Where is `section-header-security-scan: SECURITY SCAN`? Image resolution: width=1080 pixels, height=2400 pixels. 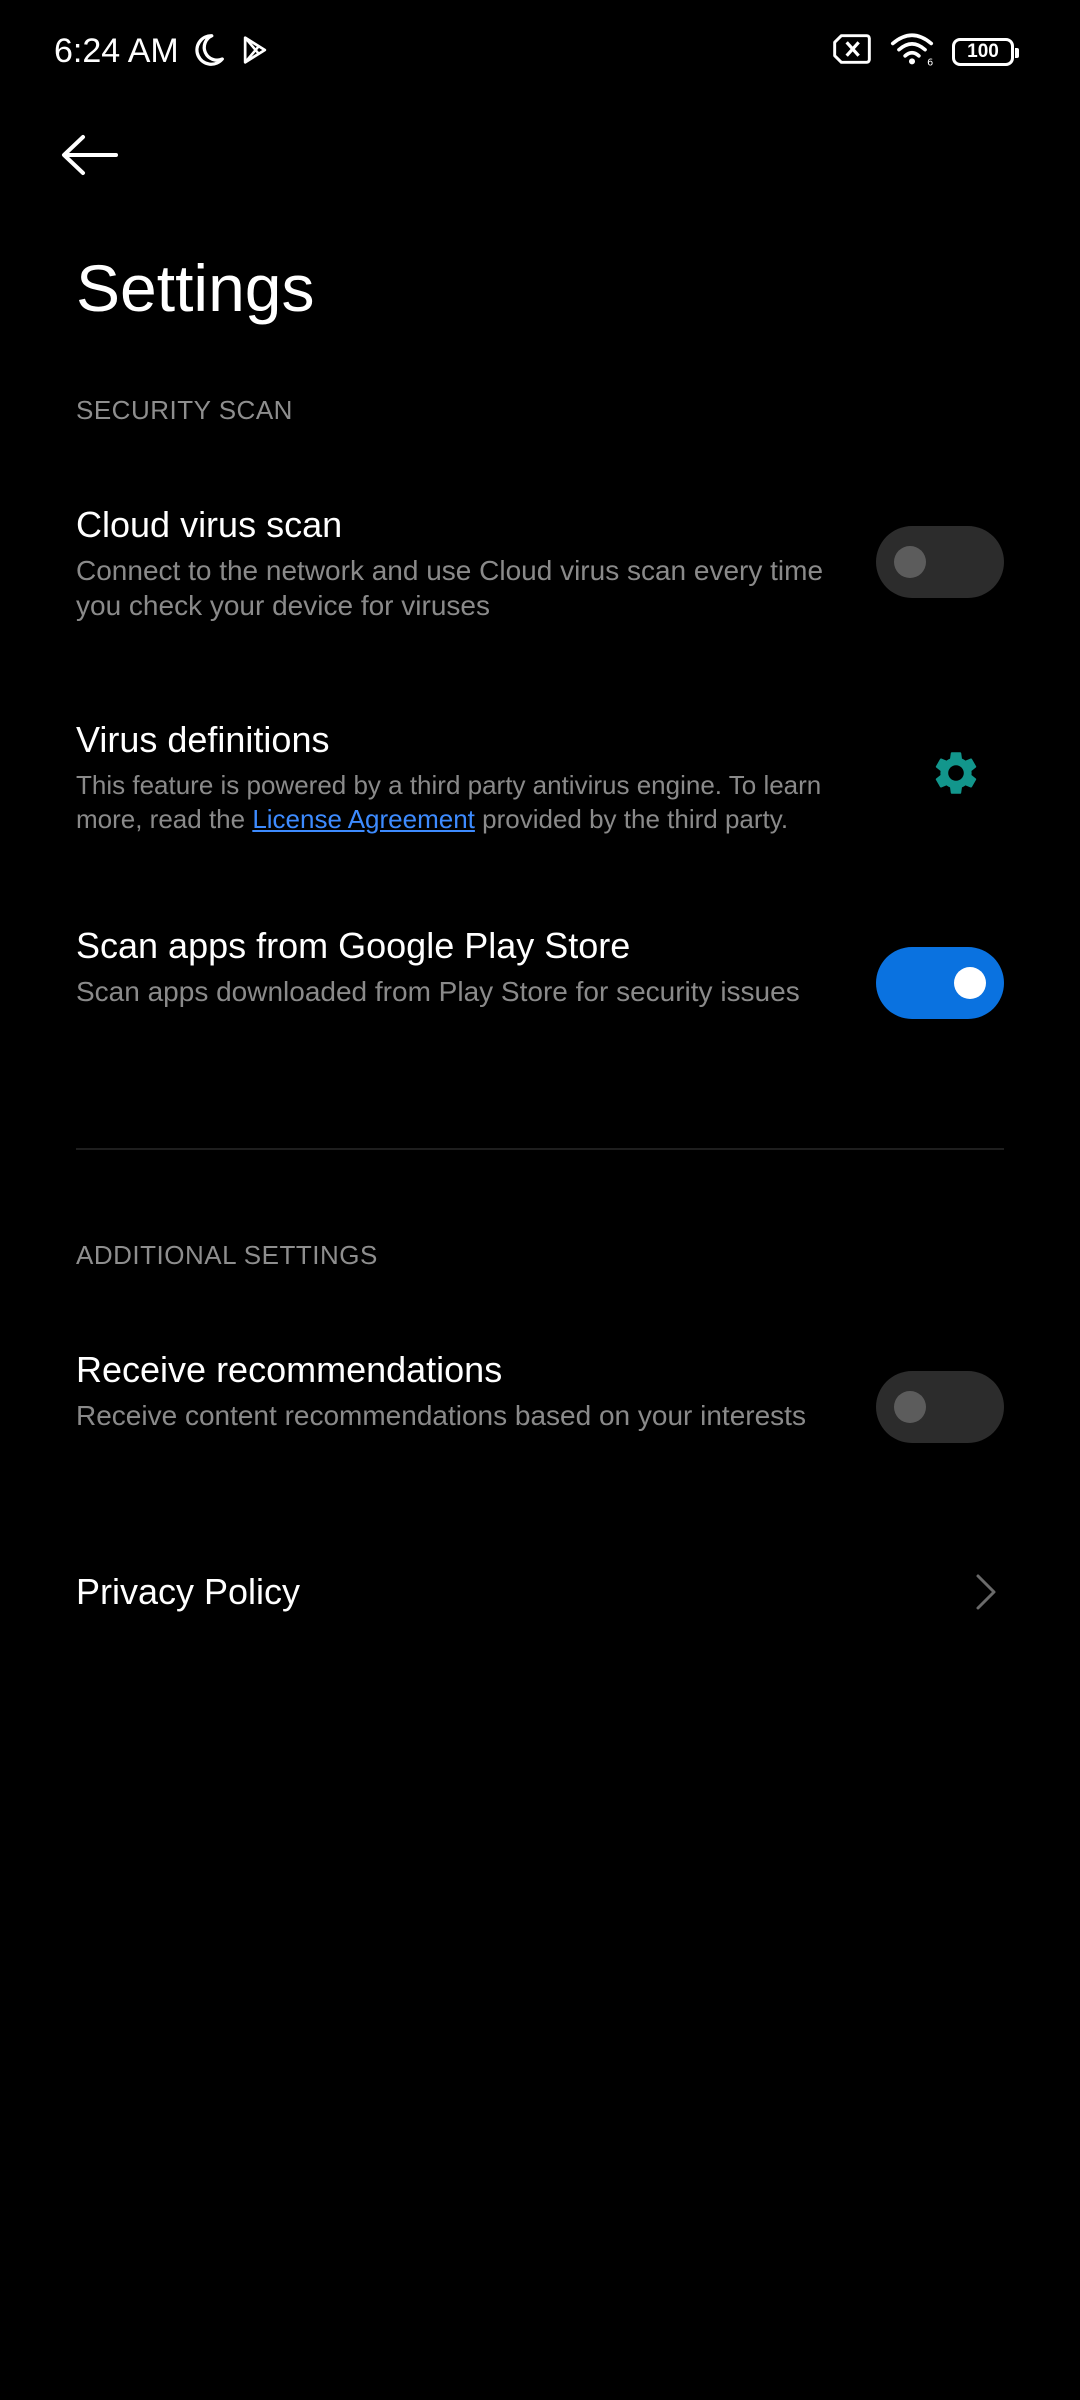
section-header-security-scan: SECURITY SCAN is located at coordinates (184, 410).